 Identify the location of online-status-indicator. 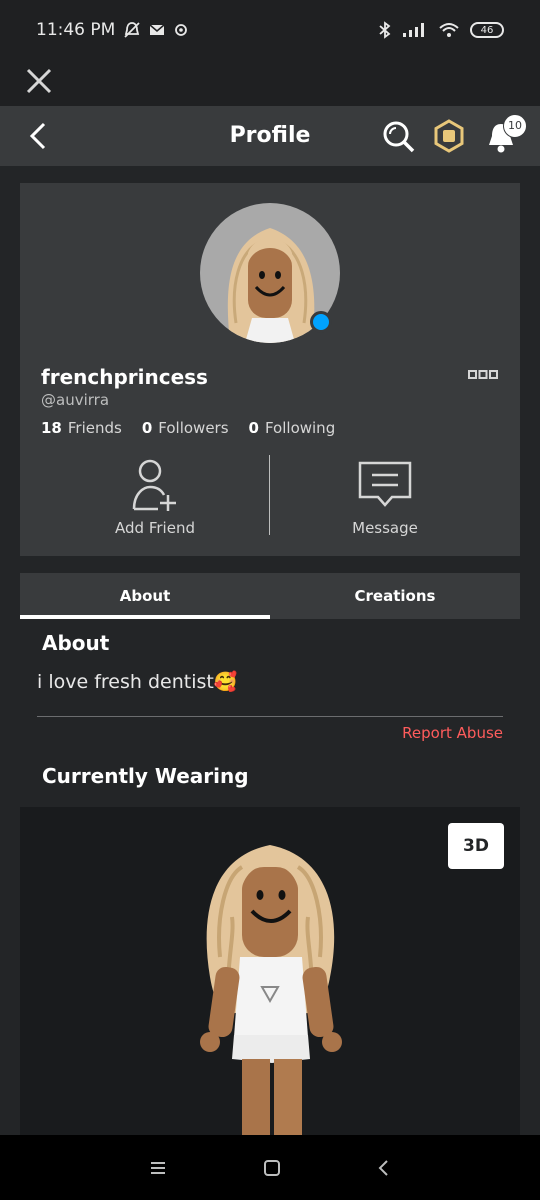
(321, 322).